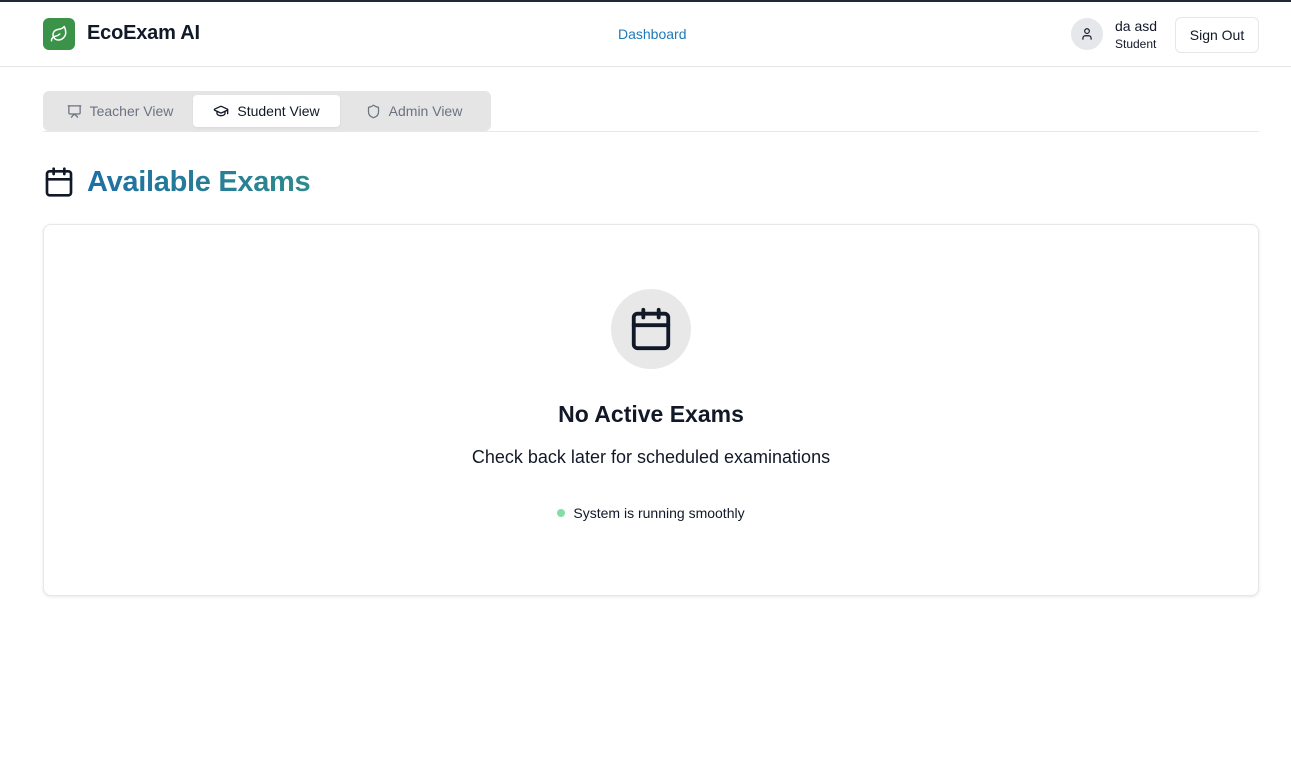 Image resolution: width=1291 pixels, height=780 pixels. I want to click on view-tabs: Teacher View Student View Admin View, so click(267, 111).